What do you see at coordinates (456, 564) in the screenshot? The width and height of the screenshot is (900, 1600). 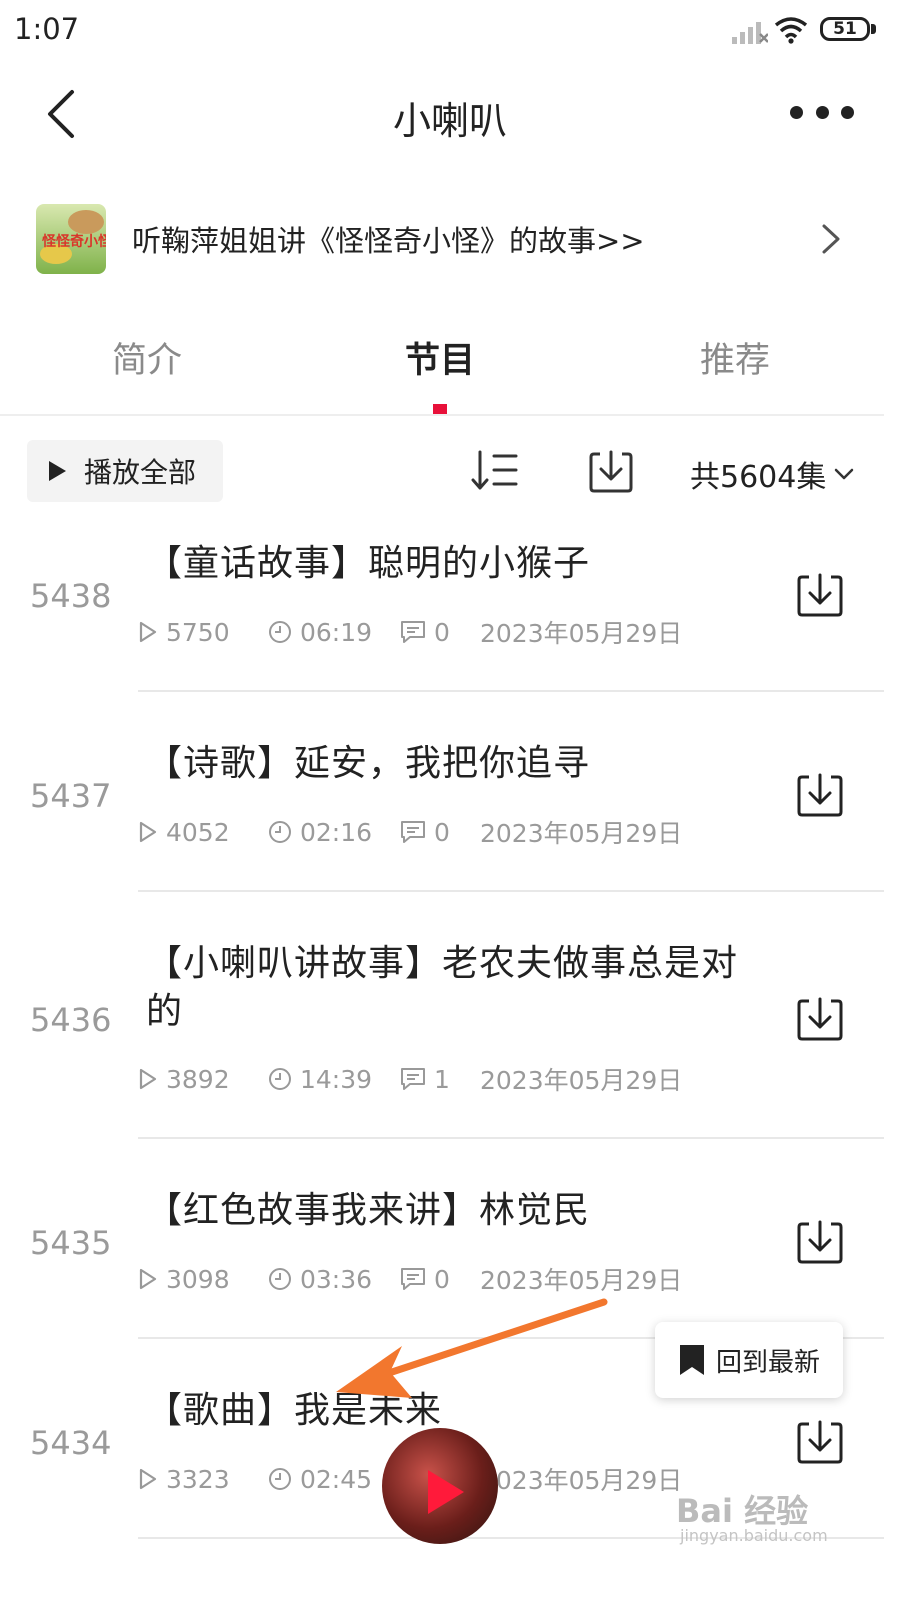 I see `episode-title: 【童话故事】聪明的小猴子` at bounding box center [456, 564].